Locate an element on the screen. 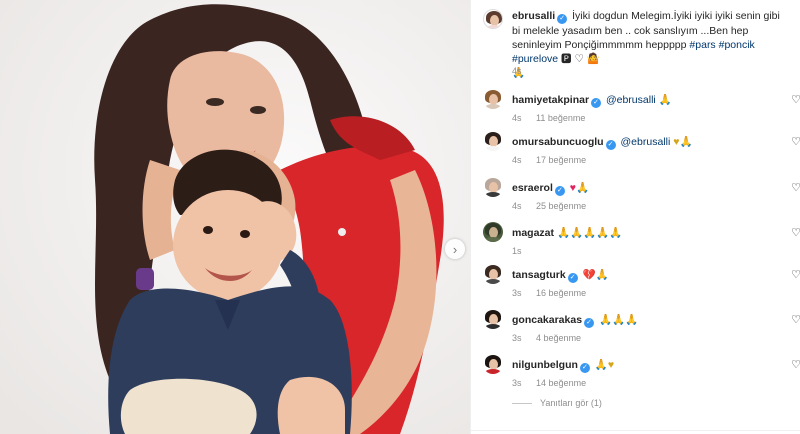 This screenshot has height=434, width=800. comment-meta: 4s 25 beğenme is located at coordinates (555, 206).